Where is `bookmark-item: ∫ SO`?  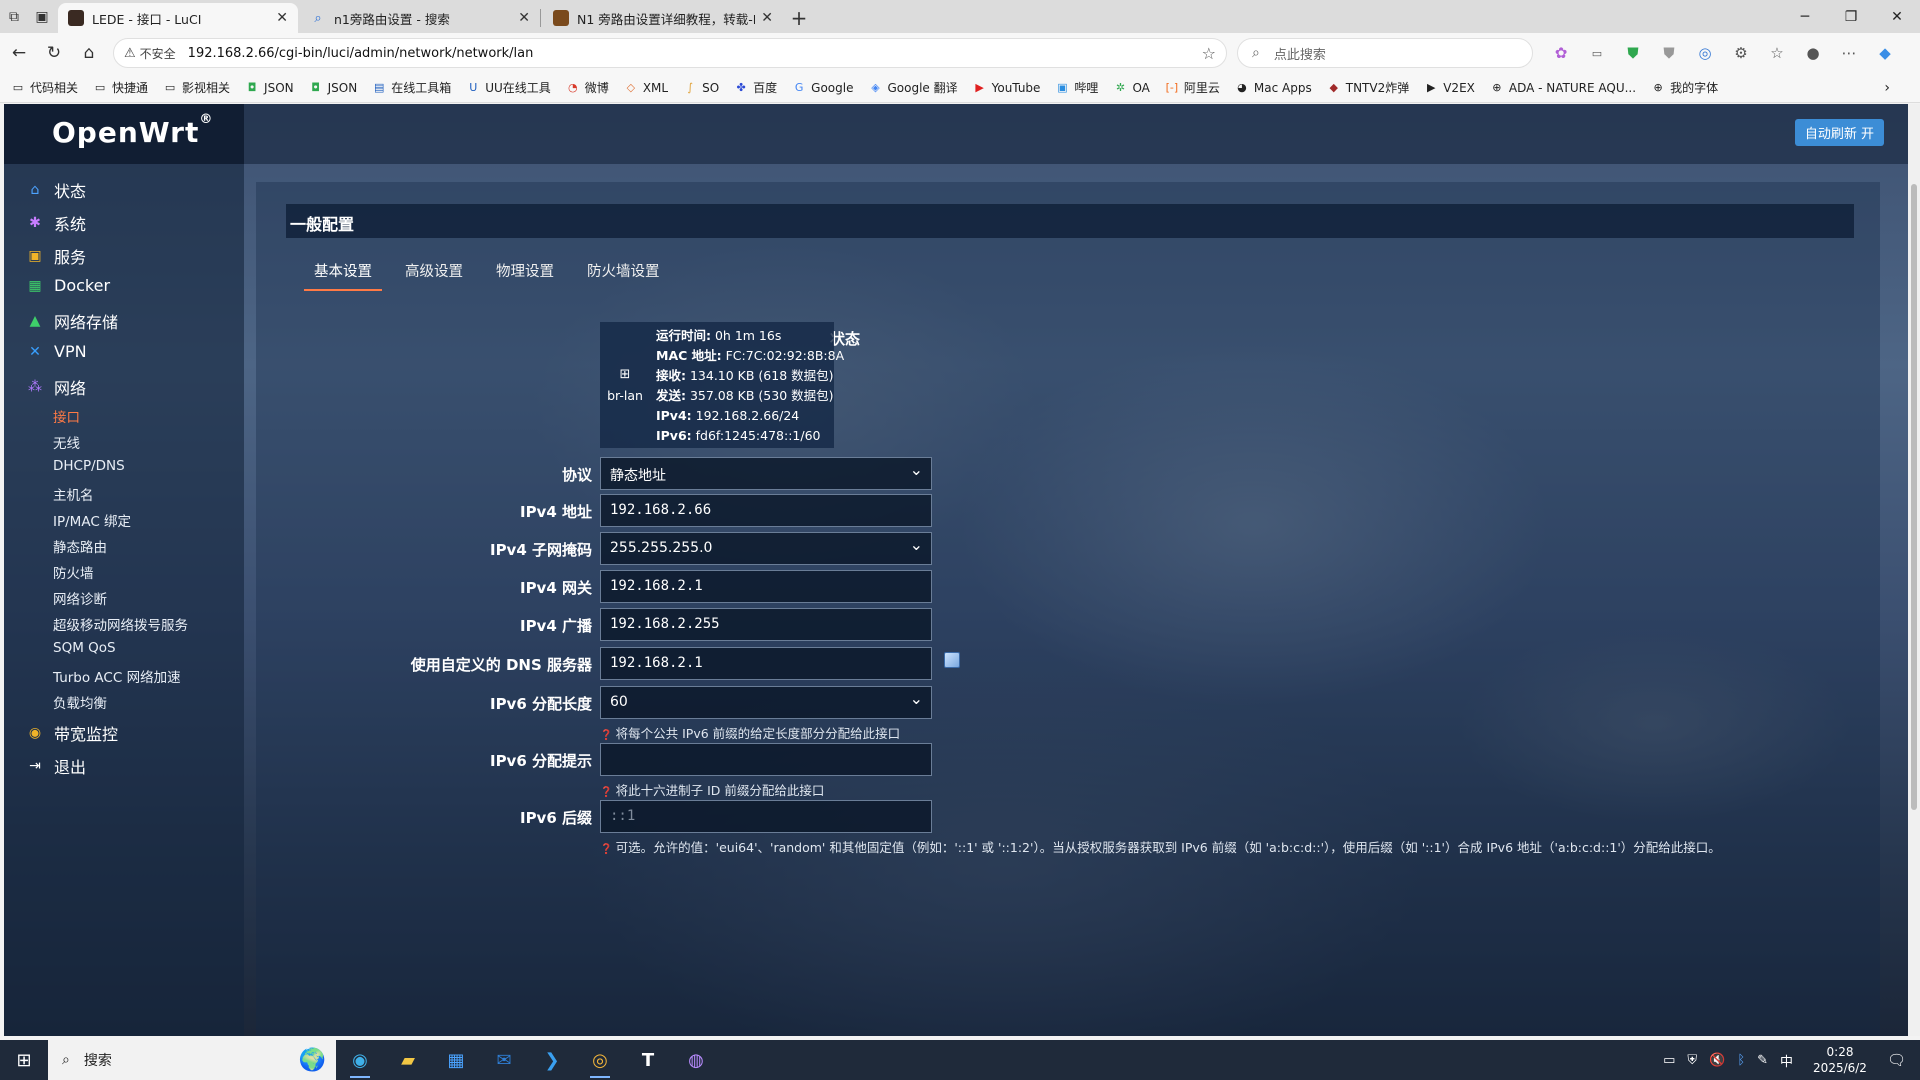 bookmark-item: ∫ SO is located at coordinates (700, 88).